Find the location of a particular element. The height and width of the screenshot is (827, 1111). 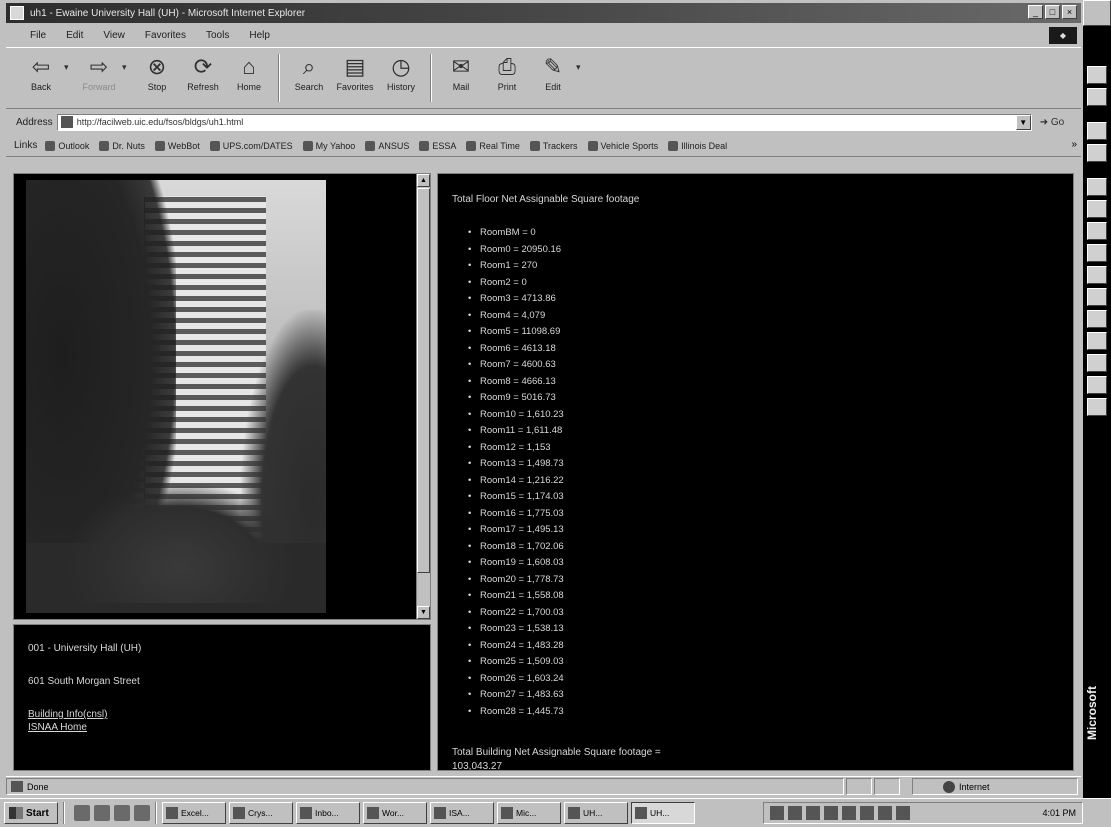

maximize-button: □ is located at coordinates (1052, 12).